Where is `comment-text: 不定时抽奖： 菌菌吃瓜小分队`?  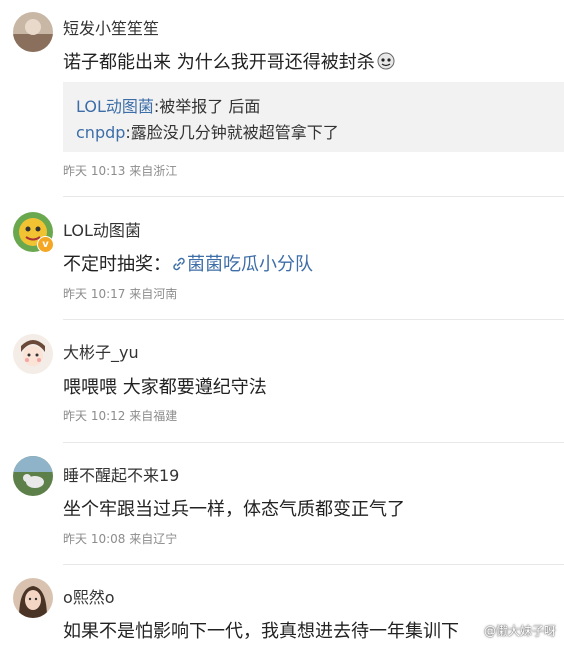
comment-text: 不定时抽奖： 菌菌吃瓜小分队 is located at coordinates (188, 263).